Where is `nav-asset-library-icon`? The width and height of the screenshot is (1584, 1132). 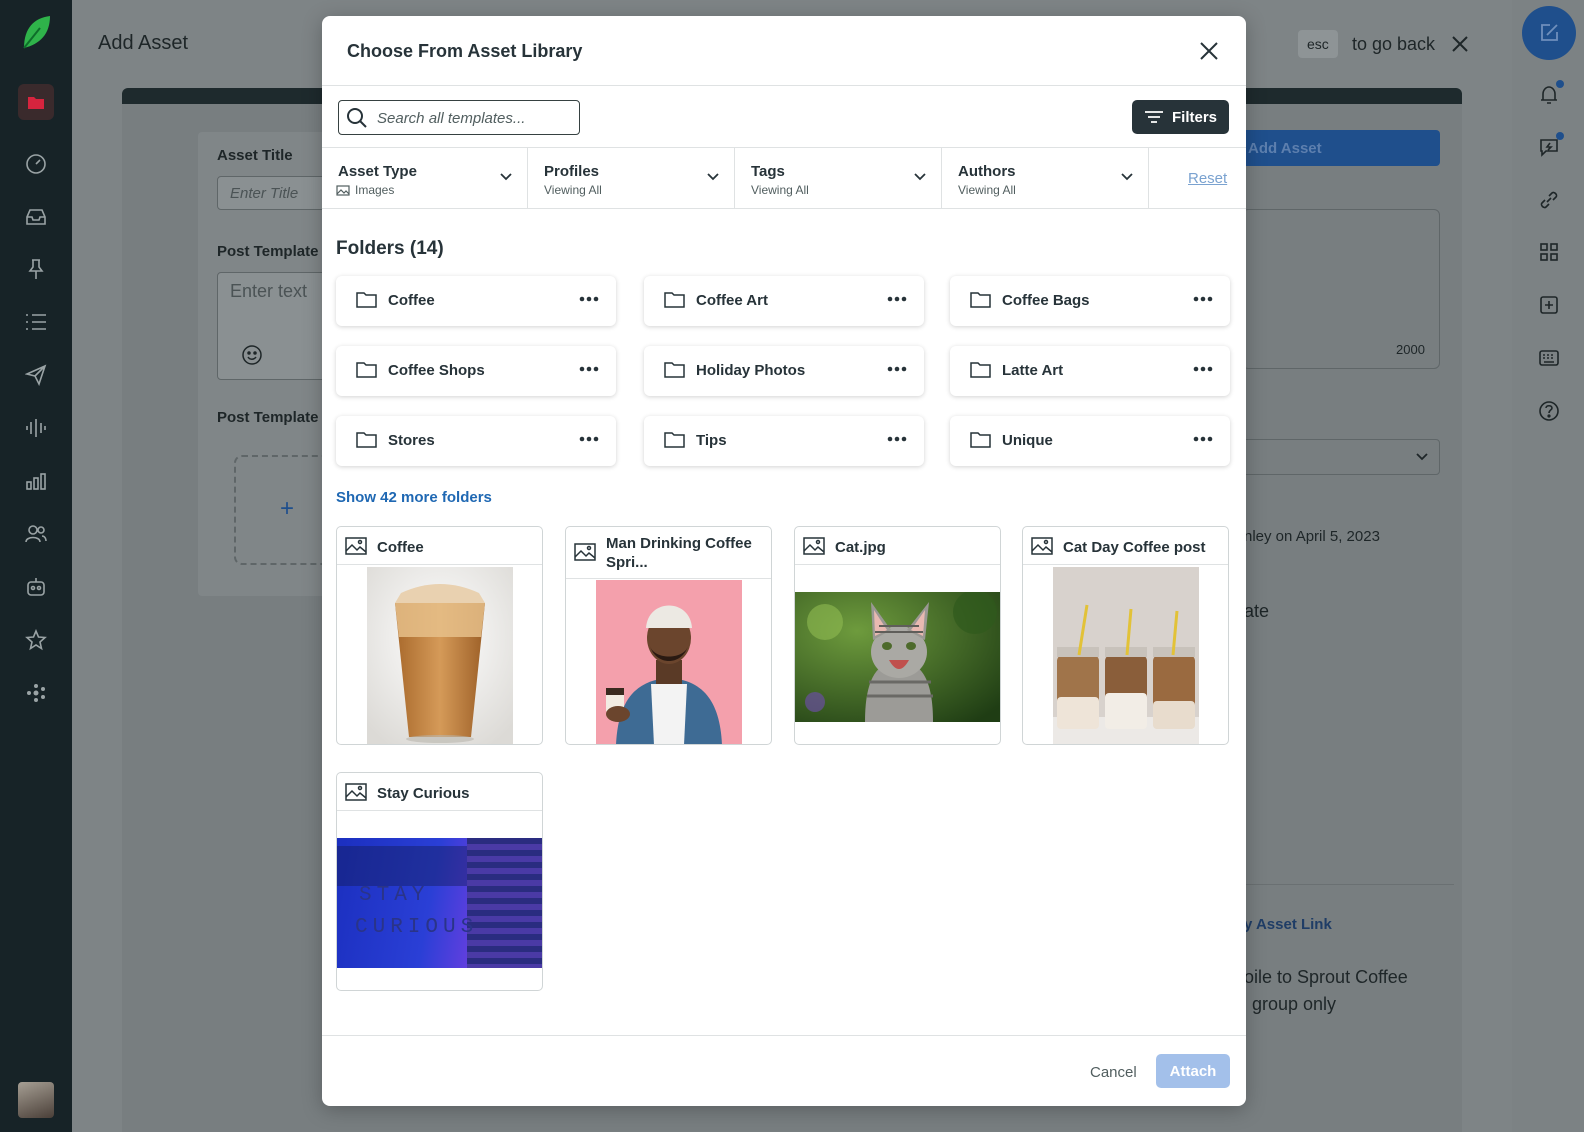 nav-asset-library-icon is located at coordinates (36, 102).